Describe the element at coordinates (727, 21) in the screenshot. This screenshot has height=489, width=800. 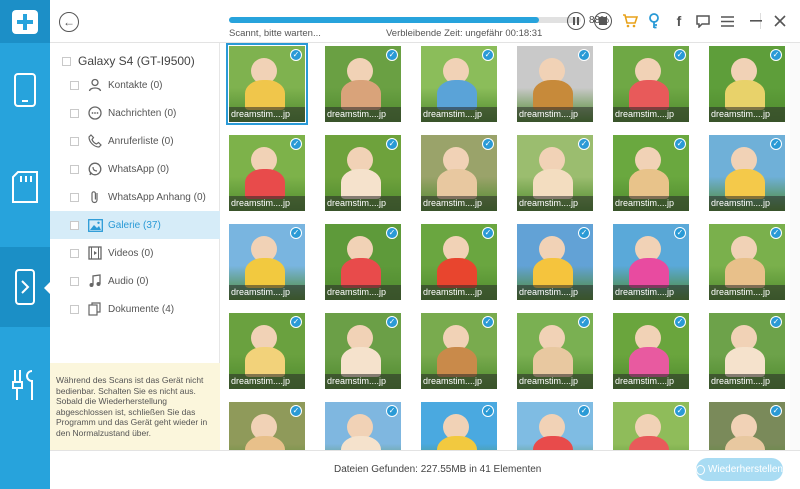
I see `menu-button` at that location.